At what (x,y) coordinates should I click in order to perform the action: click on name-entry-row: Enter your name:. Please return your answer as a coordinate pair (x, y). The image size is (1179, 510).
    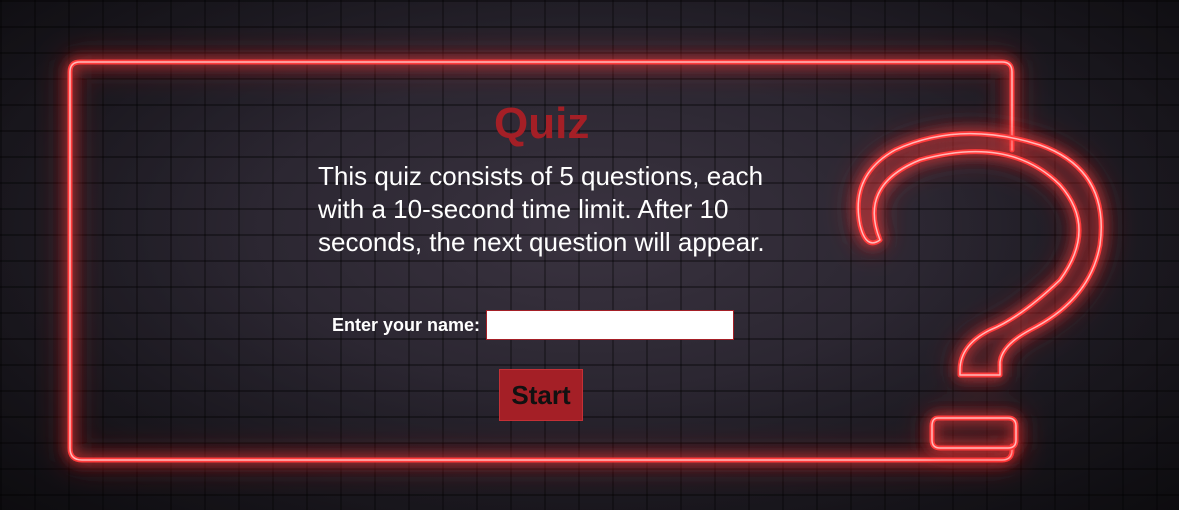
    Looking at the image, I should click on (533, 325).